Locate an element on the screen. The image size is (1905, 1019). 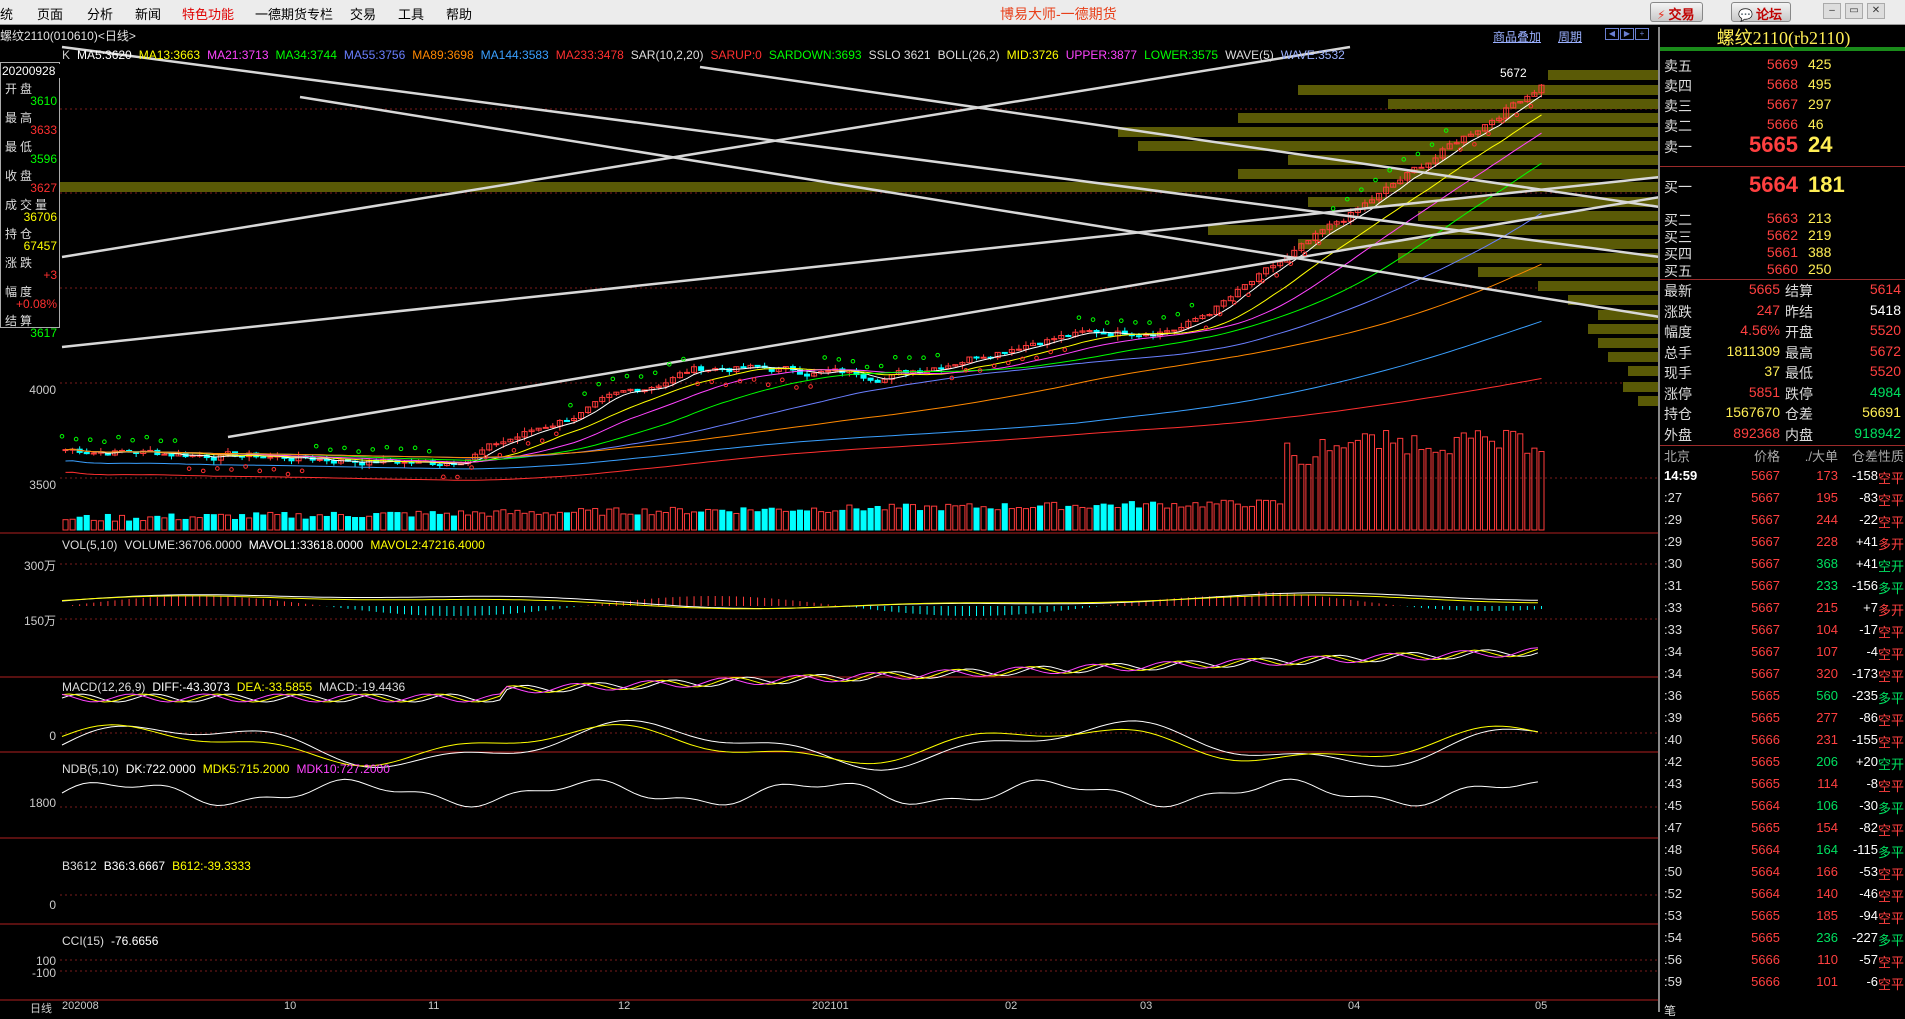
ask-row-cell: 卖一 is located at coordinates (1678, 147).